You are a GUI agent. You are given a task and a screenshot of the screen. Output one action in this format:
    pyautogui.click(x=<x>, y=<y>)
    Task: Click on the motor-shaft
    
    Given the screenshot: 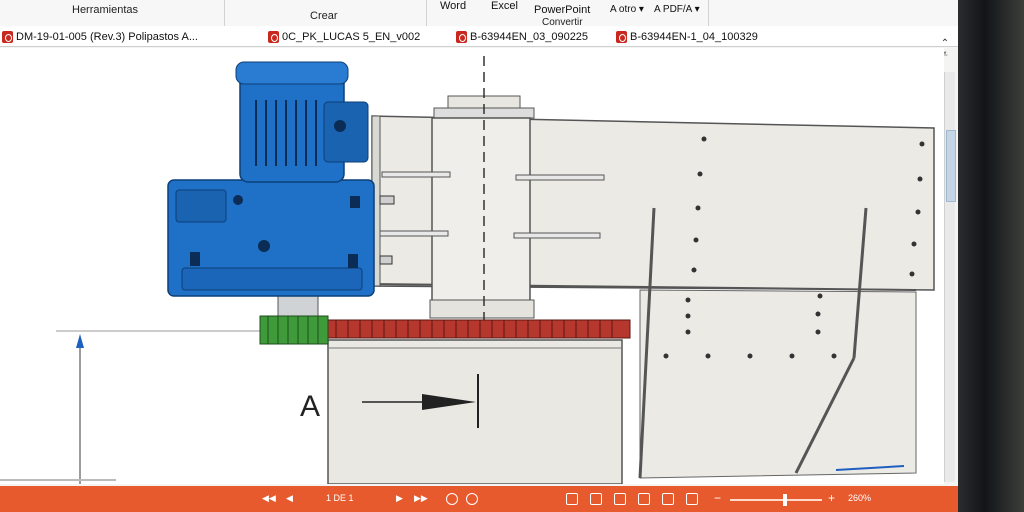 What is the action you would take?
    pyautogui.click(x=298, y=305)
    